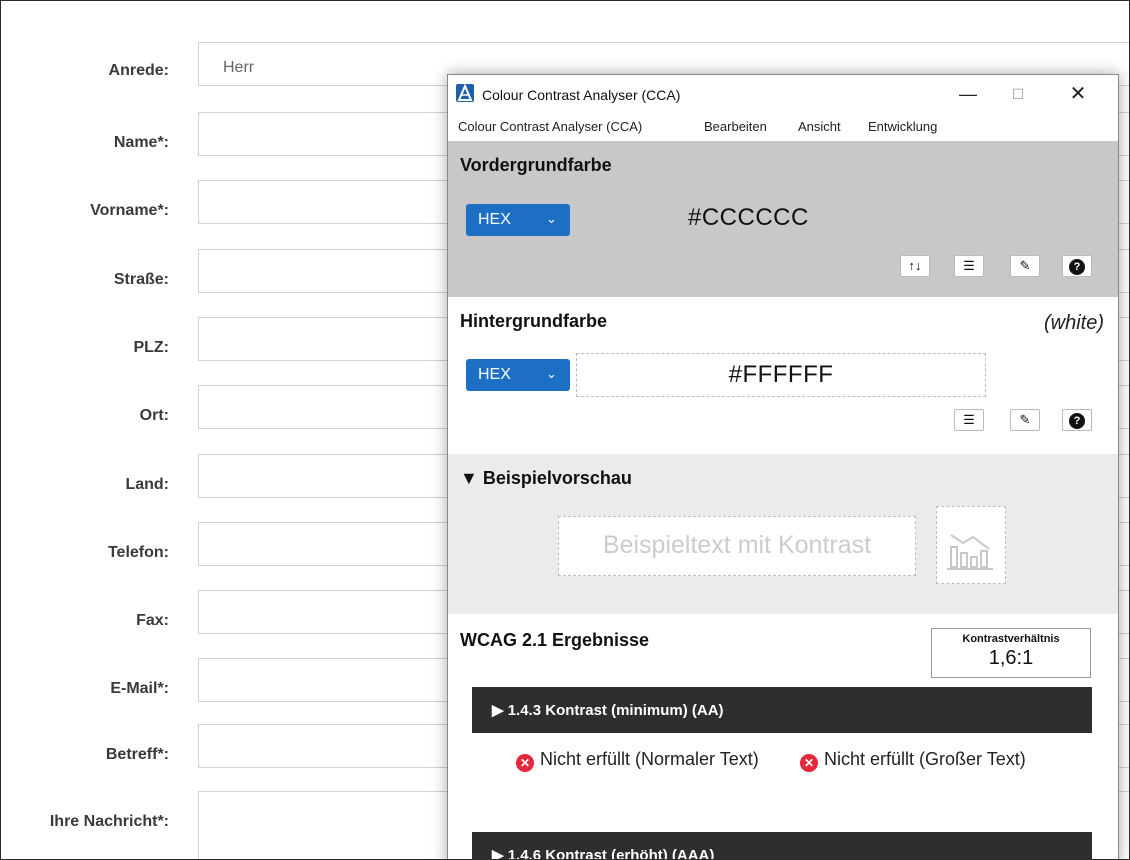  Describe the element at coordinates (782, 710) in the screenshot. I see `criterion-1-4-3: ▶ 1.4.3 Kontrast (minimum) (AA)` at that location.